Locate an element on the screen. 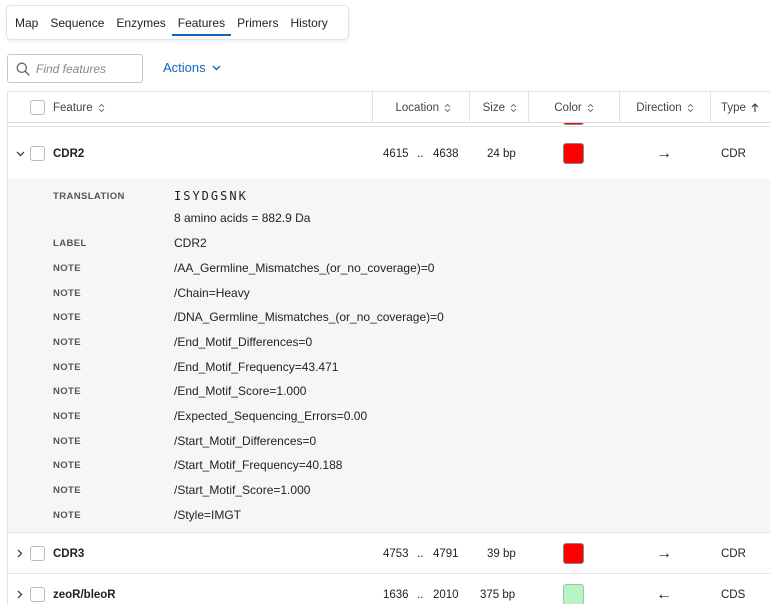 This screenshot has width=770, height=604. table-row: zeoR/bleoR 1636 .. 2010 375 bp ← CDS is located at coordinates (389, 589).